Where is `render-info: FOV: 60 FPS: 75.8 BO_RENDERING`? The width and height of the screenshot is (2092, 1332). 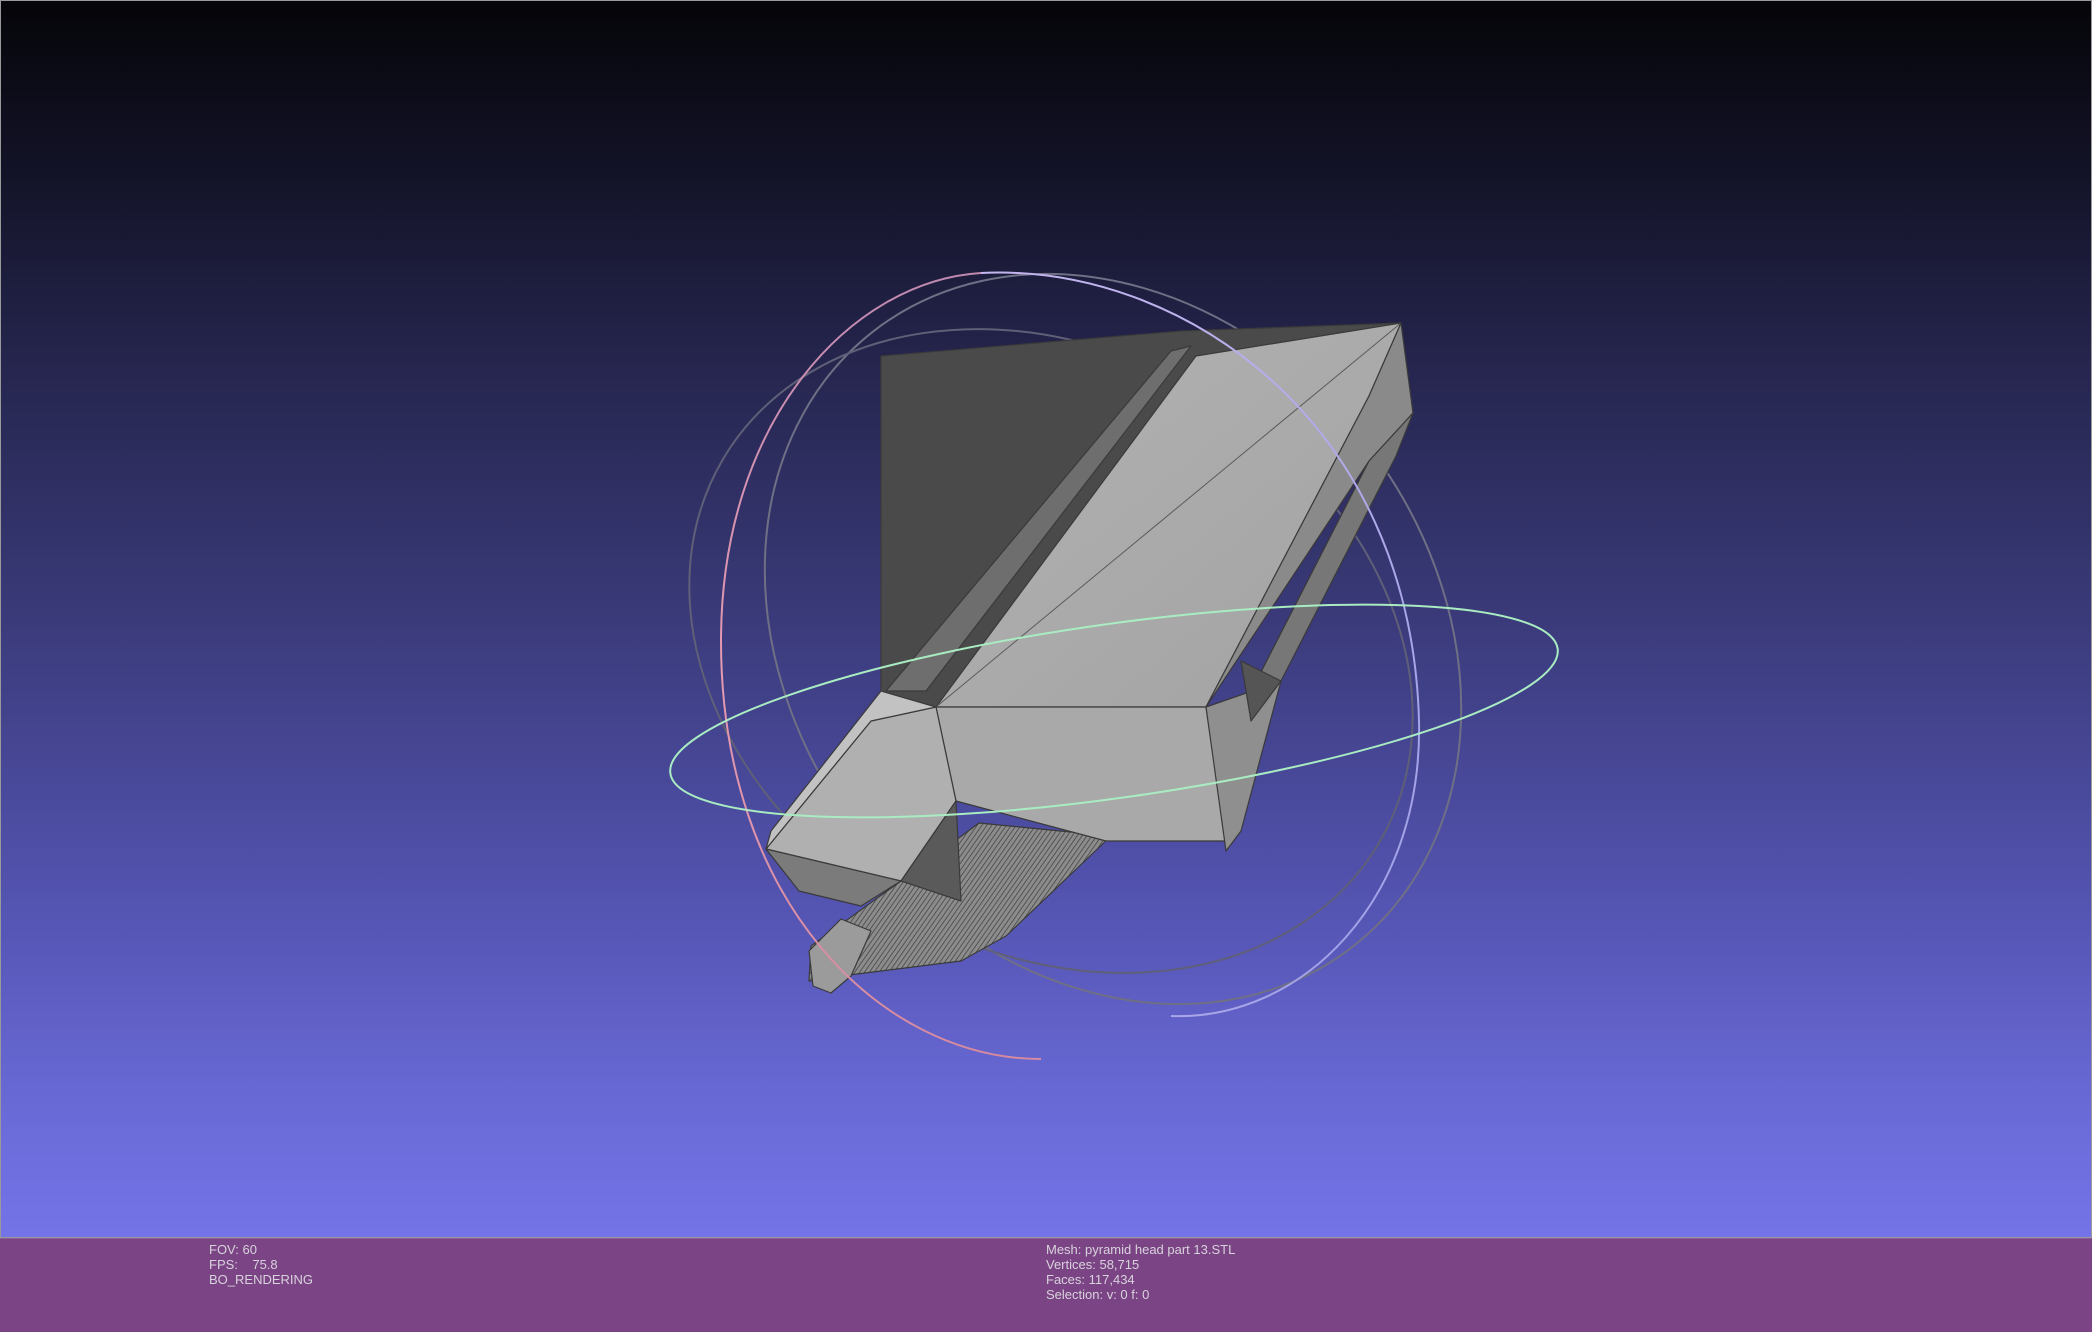 render-info: FOV: 60 FPS: 75.8 BO_RENDERING is located at coordinates (261, 1264).